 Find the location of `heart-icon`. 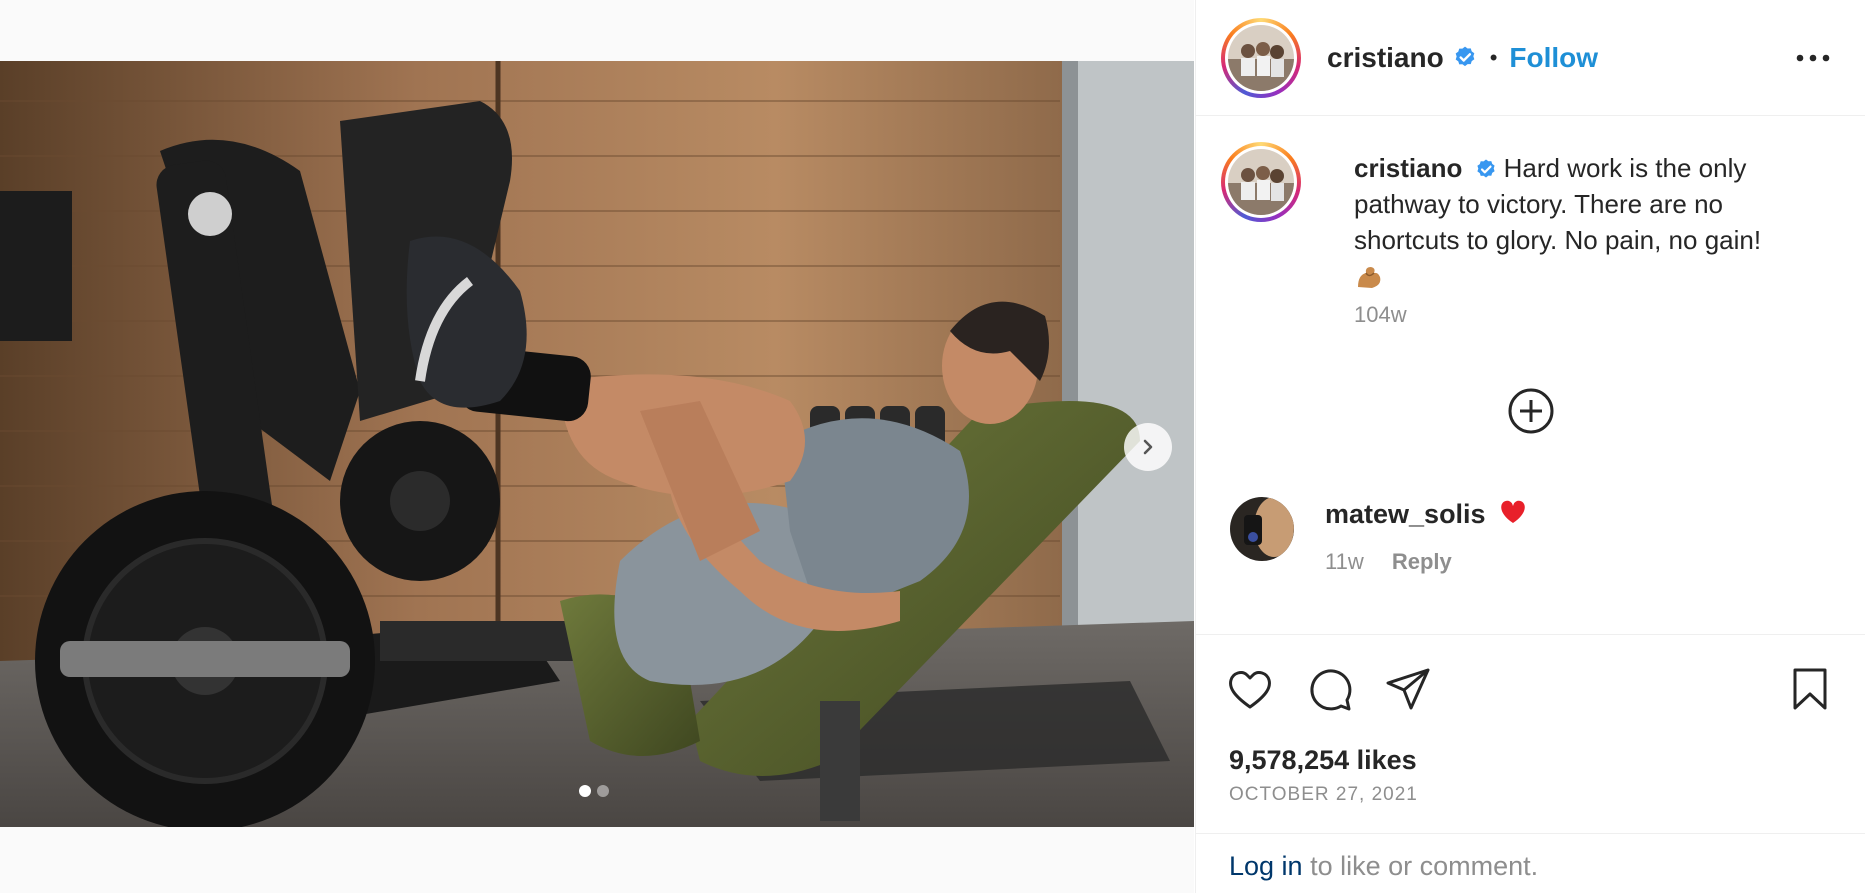

heart-icon is located at coordinates (1250, 690).